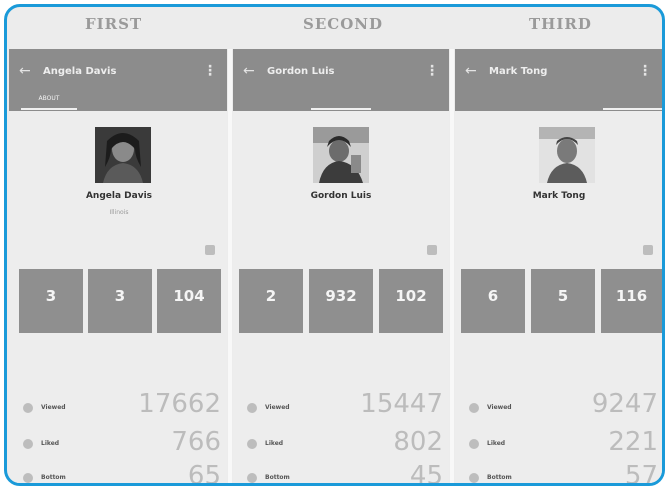 The height and width of the screenshot is (486, 665). I want to click on stat-tile: 5, so click(563, 301).